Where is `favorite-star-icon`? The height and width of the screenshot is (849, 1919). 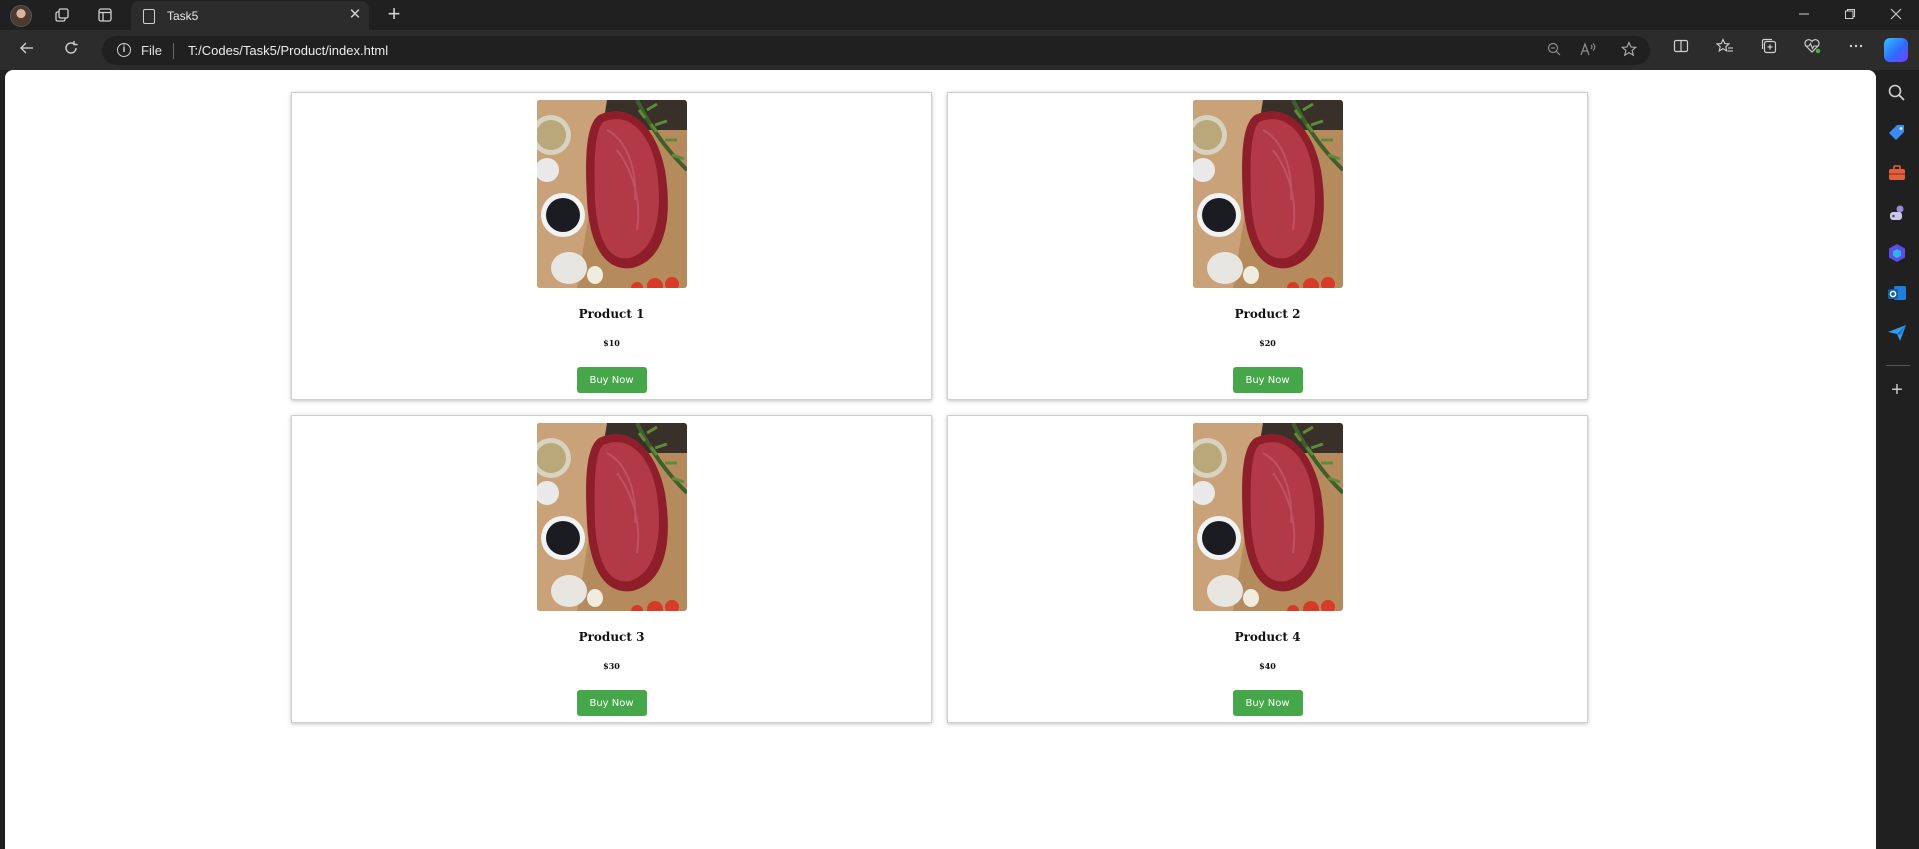
favorite-star-icon is located at coordinates (1629, 51).